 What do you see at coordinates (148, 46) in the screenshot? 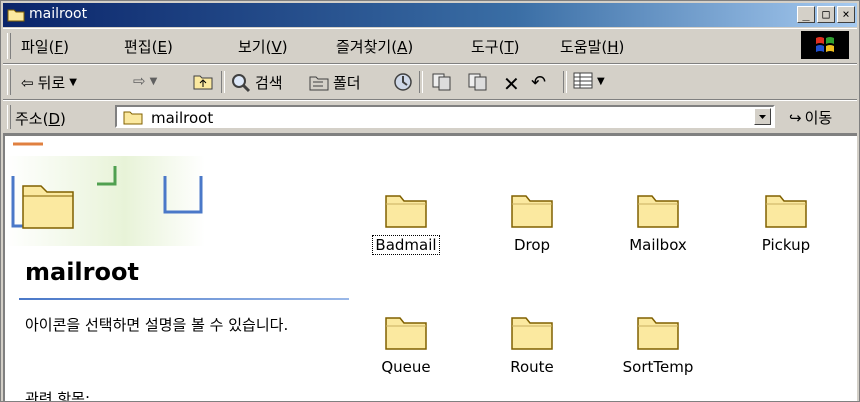
I see `menu-edit: 편집(E)` at bounding box center [148, 46].